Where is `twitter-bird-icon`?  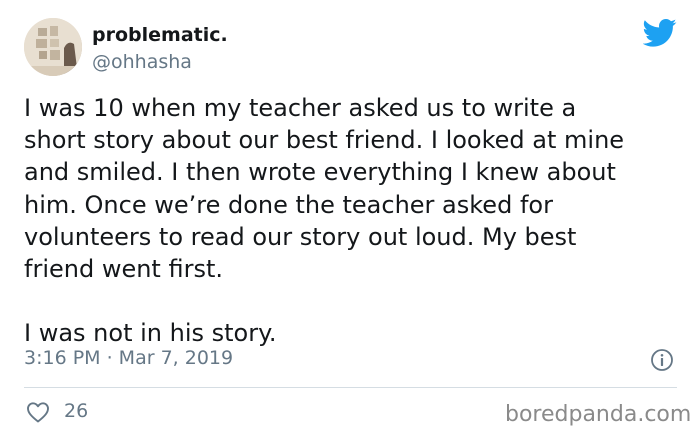
twitter-bird-icon is located at coordinates (660, 33).